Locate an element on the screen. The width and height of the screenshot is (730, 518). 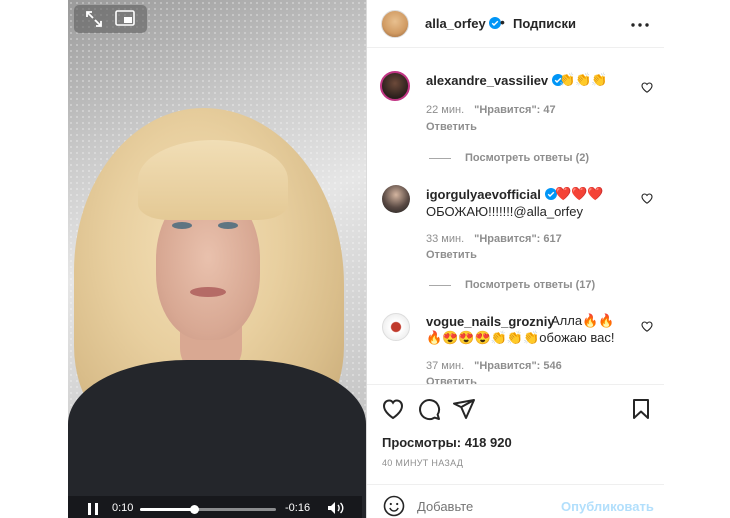
follow-state-button: Подписки is located at coordinates (544, 23).